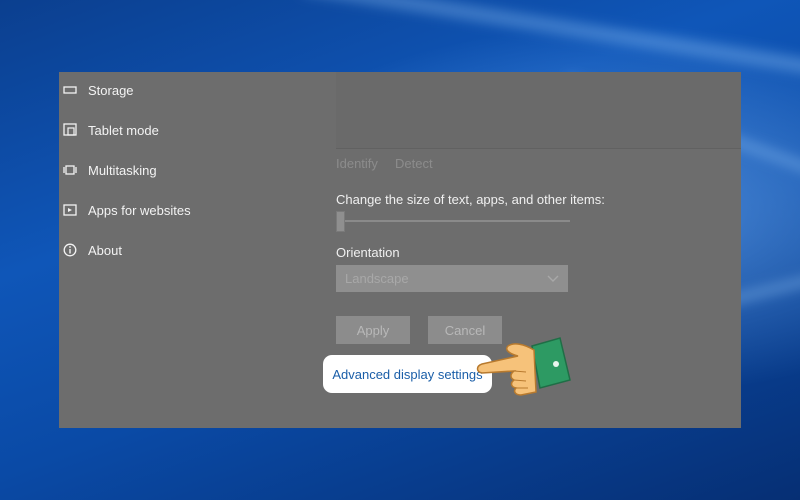 Image resolution: width=800 pixels, height=500 pixels. I want to click on detect-link: Detect, so click(414, 163).